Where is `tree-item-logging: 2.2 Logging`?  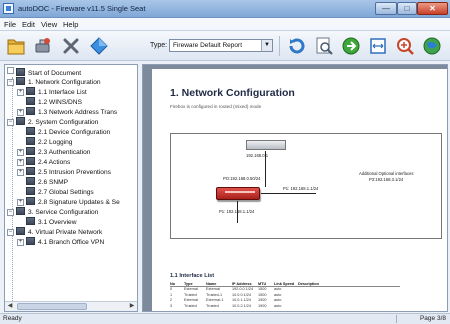 tree-item-logging: 2.2 Logging is located at coordinates (49, 142).